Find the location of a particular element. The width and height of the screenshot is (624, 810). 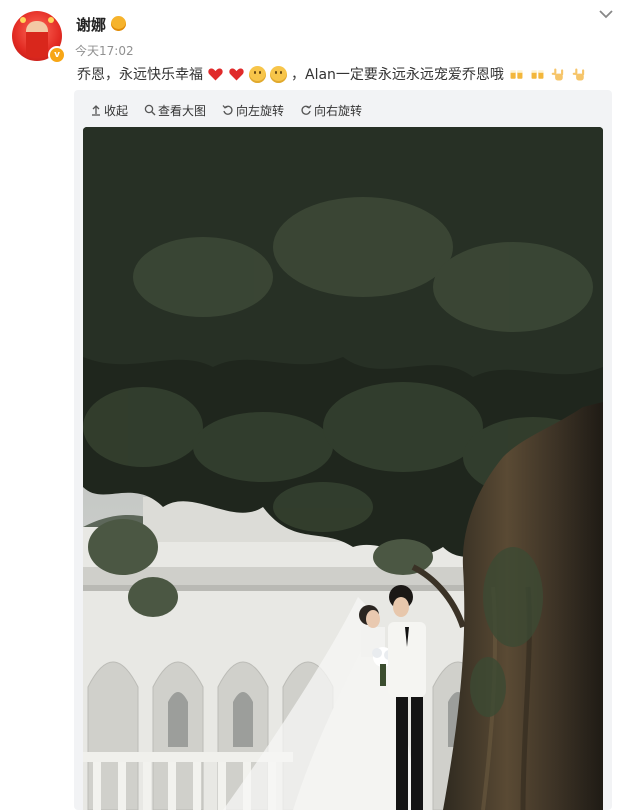

view-large-button: 查看大图 is located at coordinates (175, 110).